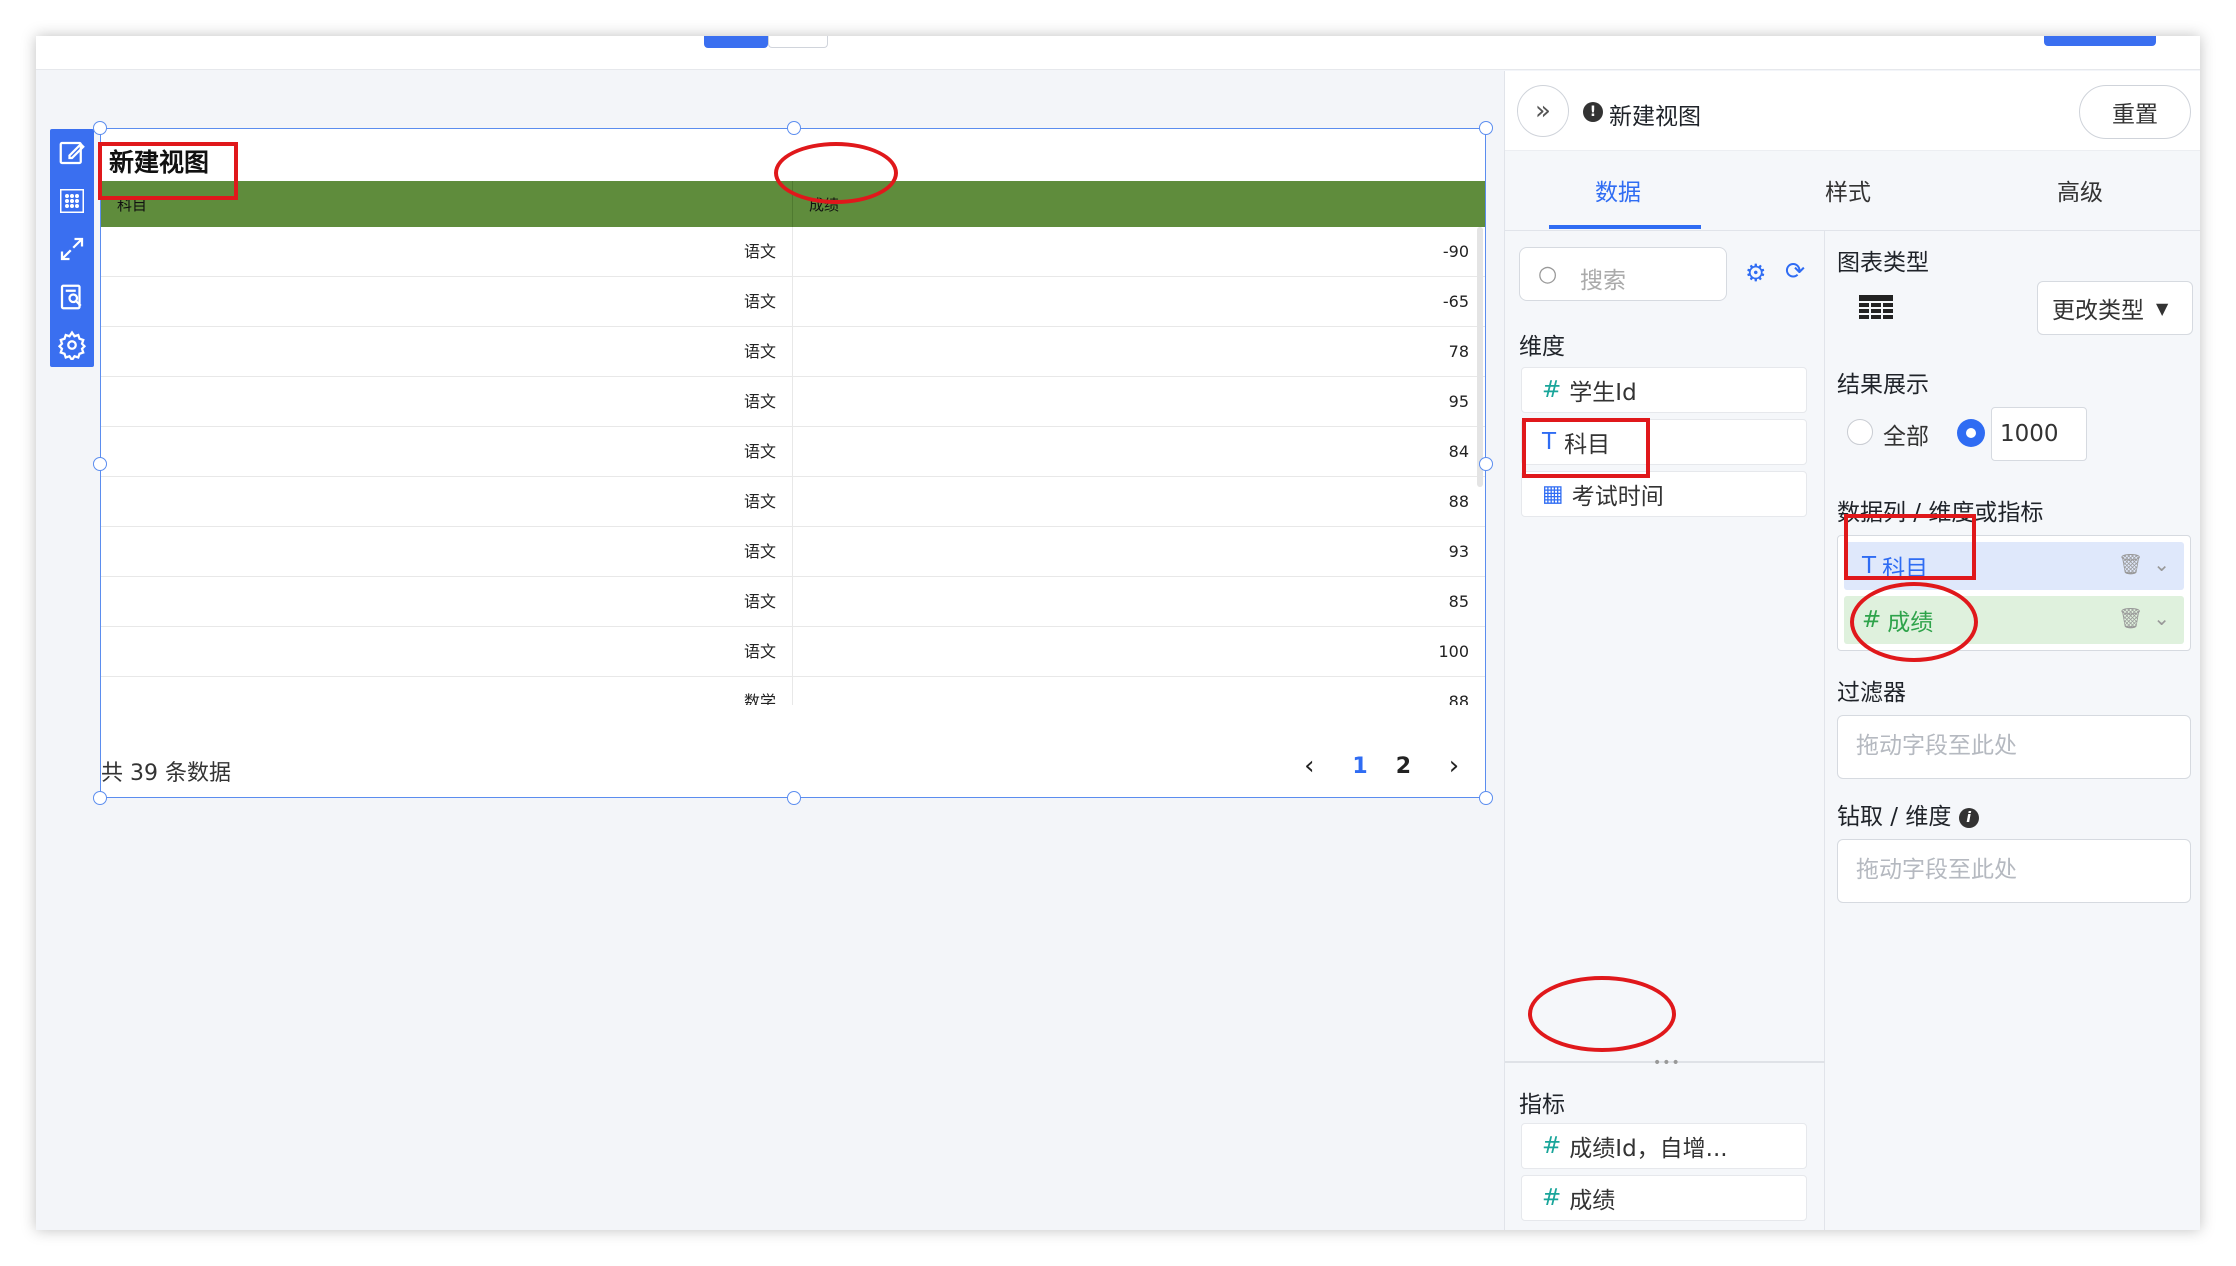 The image size is (2236, 1266). I want to click on table-cell: -65, so click(1455, 301).